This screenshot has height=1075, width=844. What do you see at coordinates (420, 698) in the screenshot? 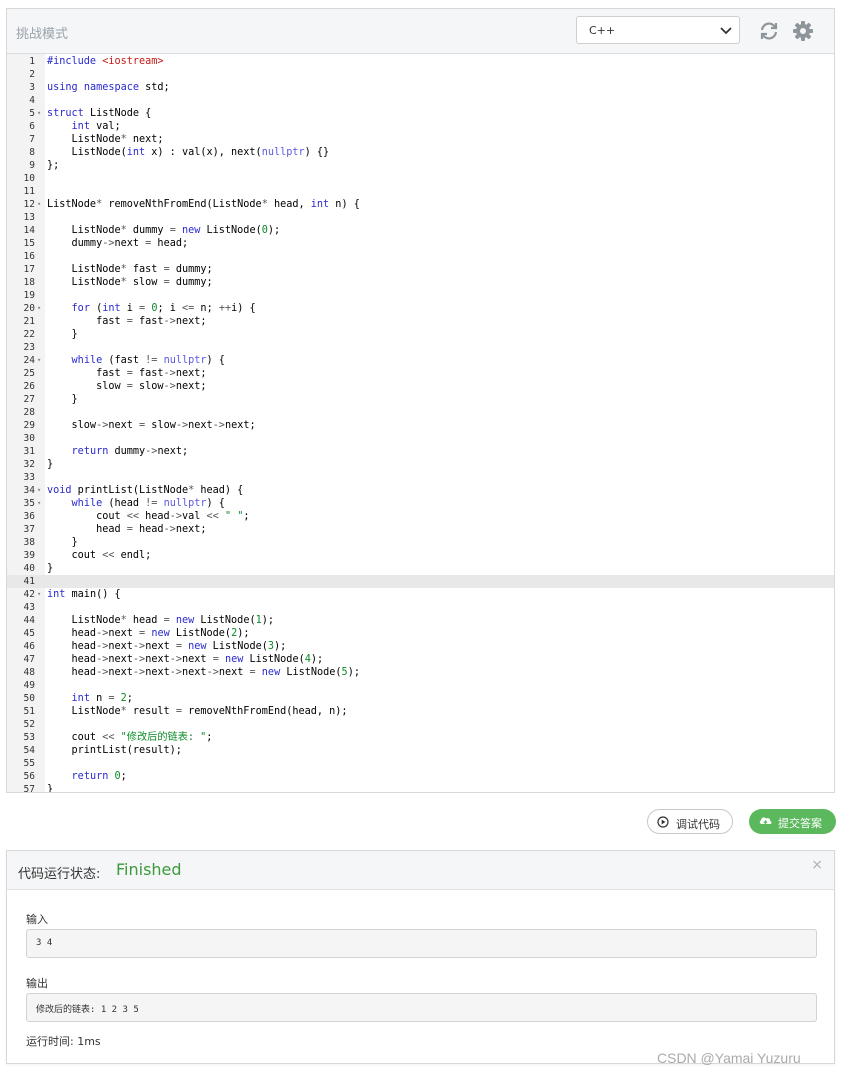
I see `code-line: 50 int n = 2;` at bounding box center [420, 698].